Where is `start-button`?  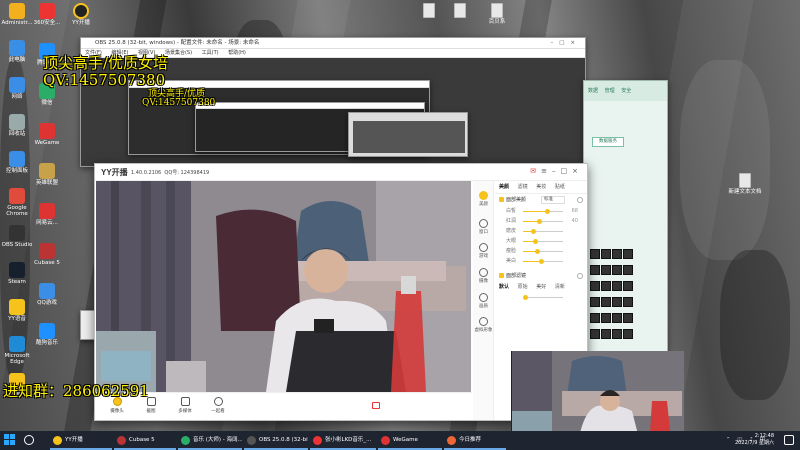 start-button is located at coordinates (10, 440).